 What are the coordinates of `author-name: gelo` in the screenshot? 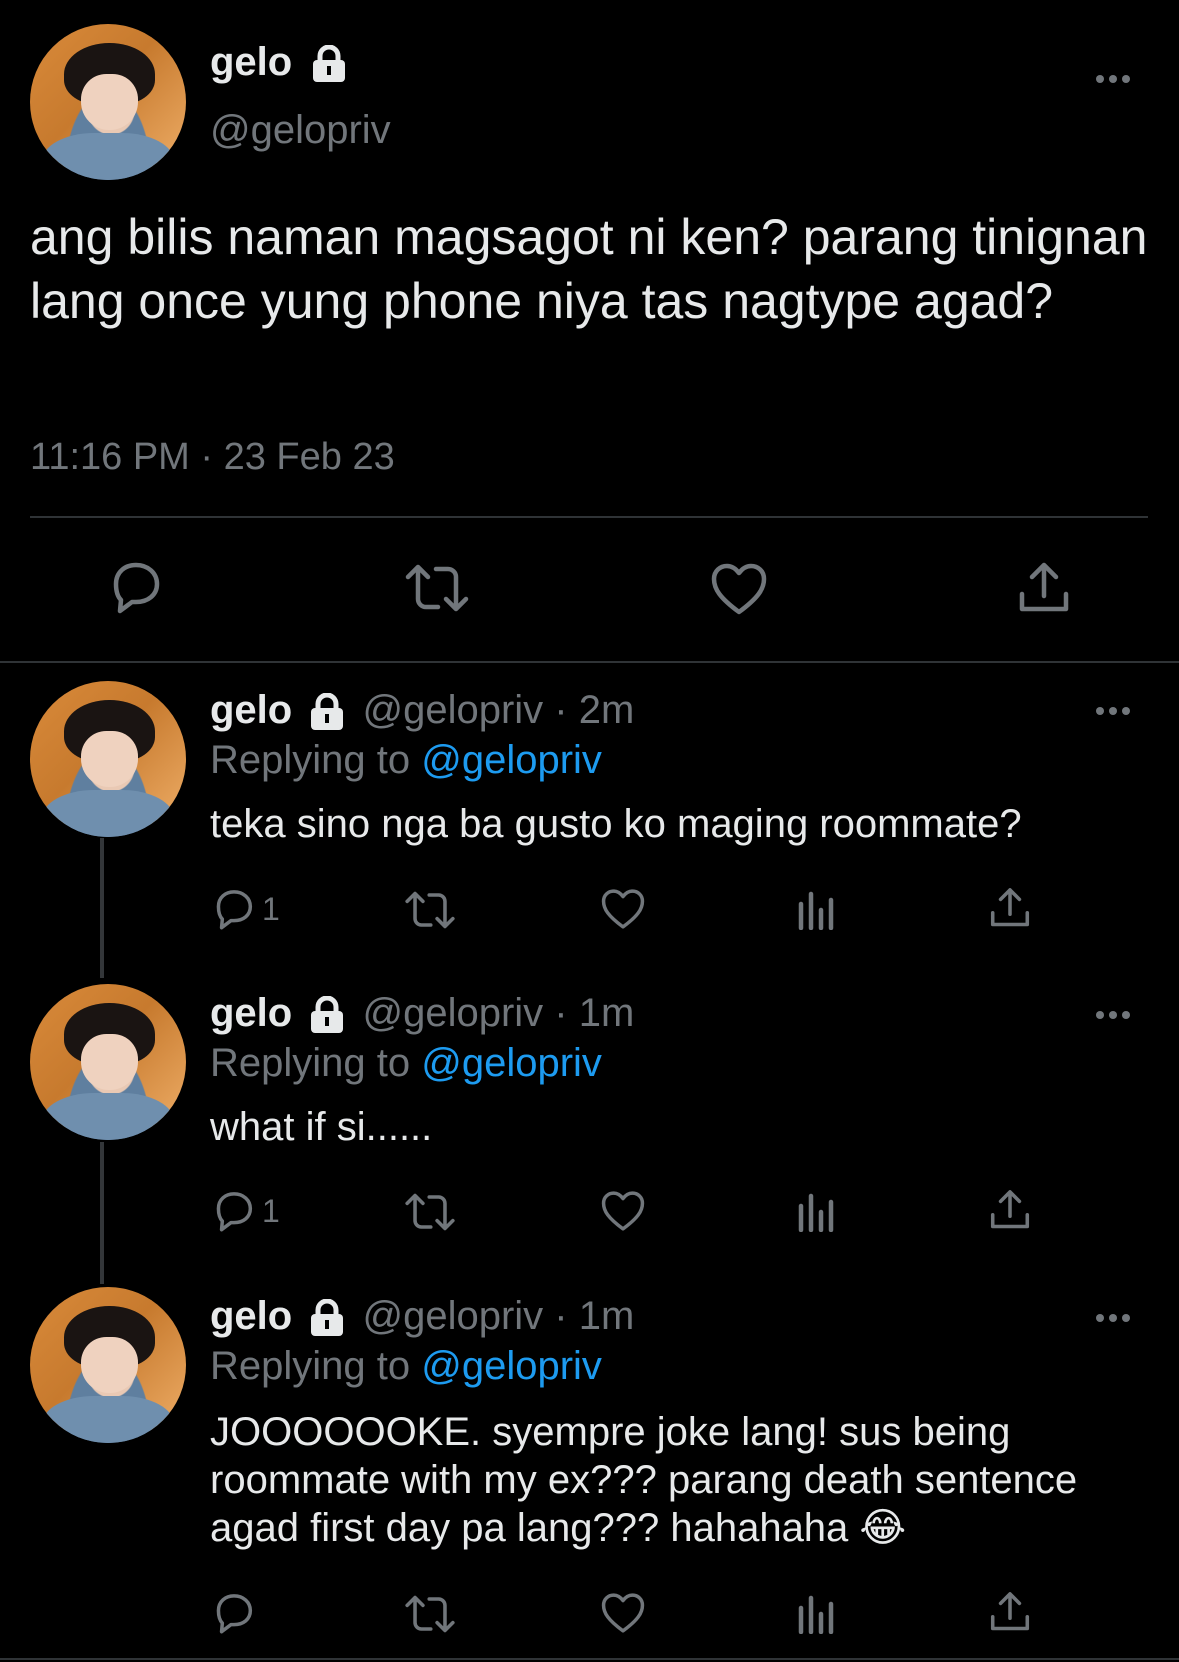 It's located at (279, 62).